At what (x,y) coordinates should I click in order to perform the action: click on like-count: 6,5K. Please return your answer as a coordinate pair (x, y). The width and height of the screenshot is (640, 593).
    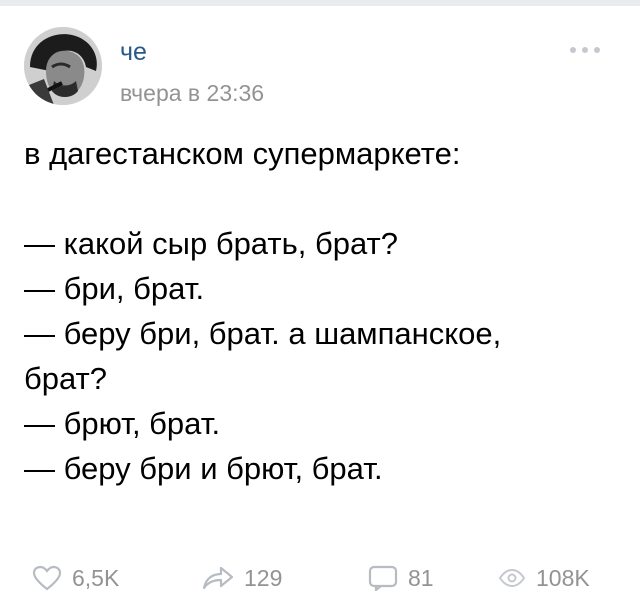
    Looking at the image, I should click on (96, 578).